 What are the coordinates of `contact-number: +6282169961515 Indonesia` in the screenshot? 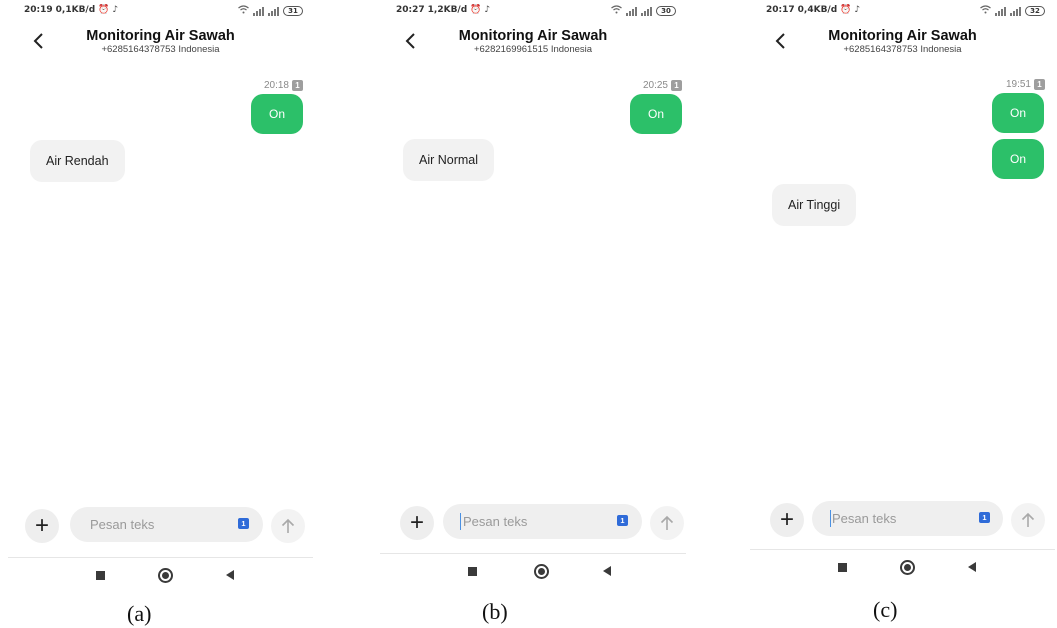 It's located at (533, 49).